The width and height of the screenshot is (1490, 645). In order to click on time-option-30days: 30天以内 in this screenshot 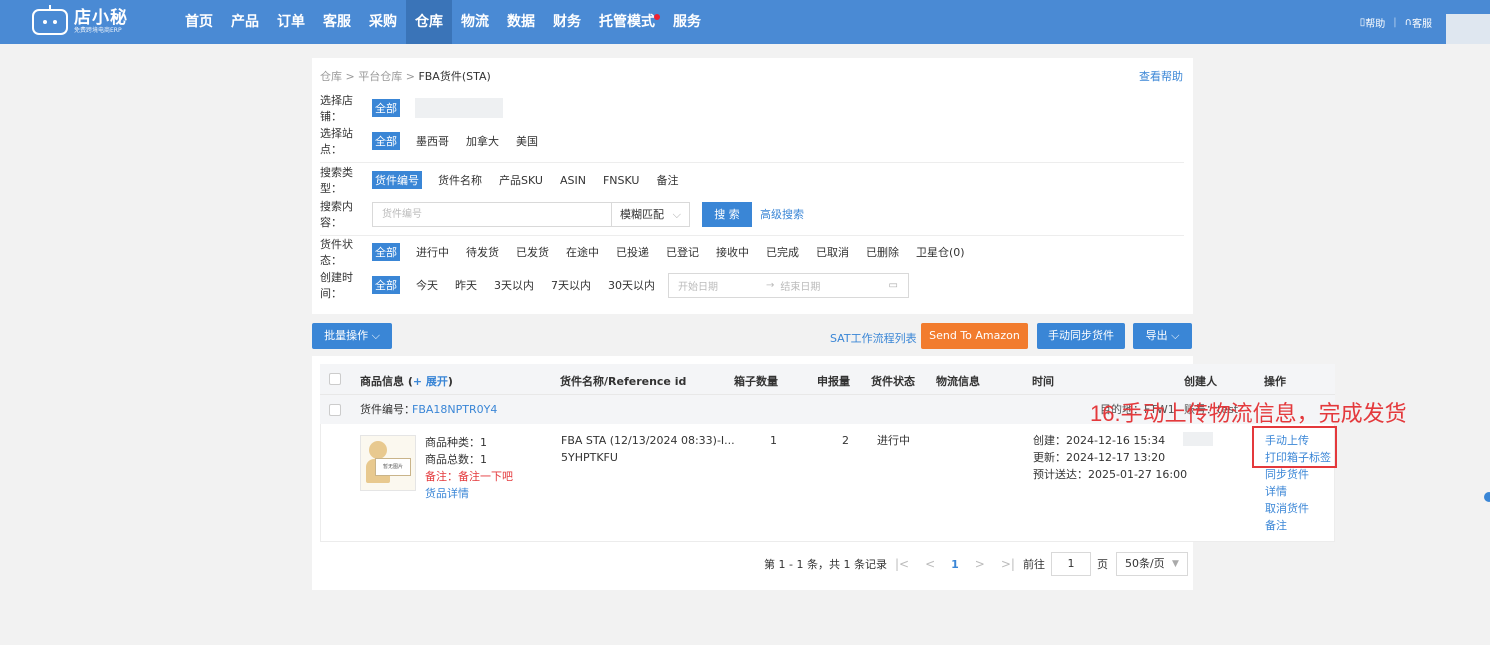, I will do `click(631, 285)`.